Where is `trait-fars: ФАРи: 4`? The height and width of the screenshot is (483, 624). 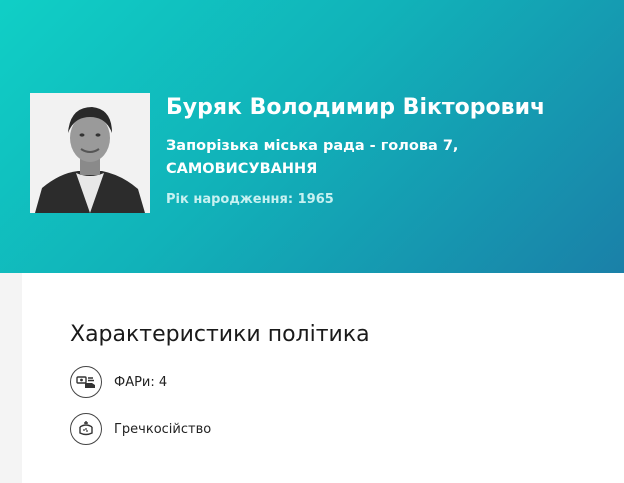 trait-fars: ФАРи: 4 is located at coordinates (118, 382).